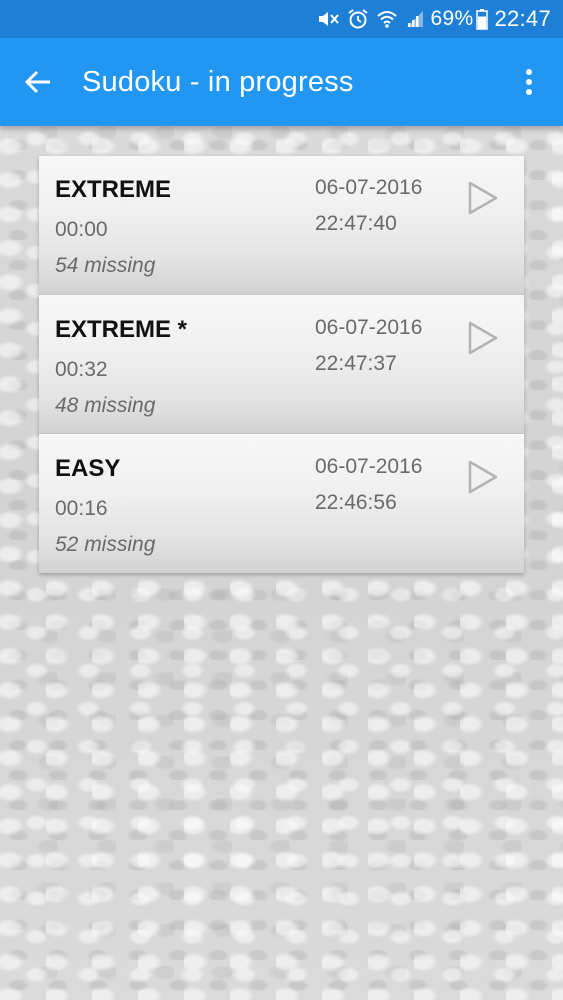 Image resolution: width=563 pixels, height=1000 pixels. What do you see at coordinates (81, 508) in the screenshot?
I see `game-elapsed-time: 00:16` at bounding box center [81, 508].